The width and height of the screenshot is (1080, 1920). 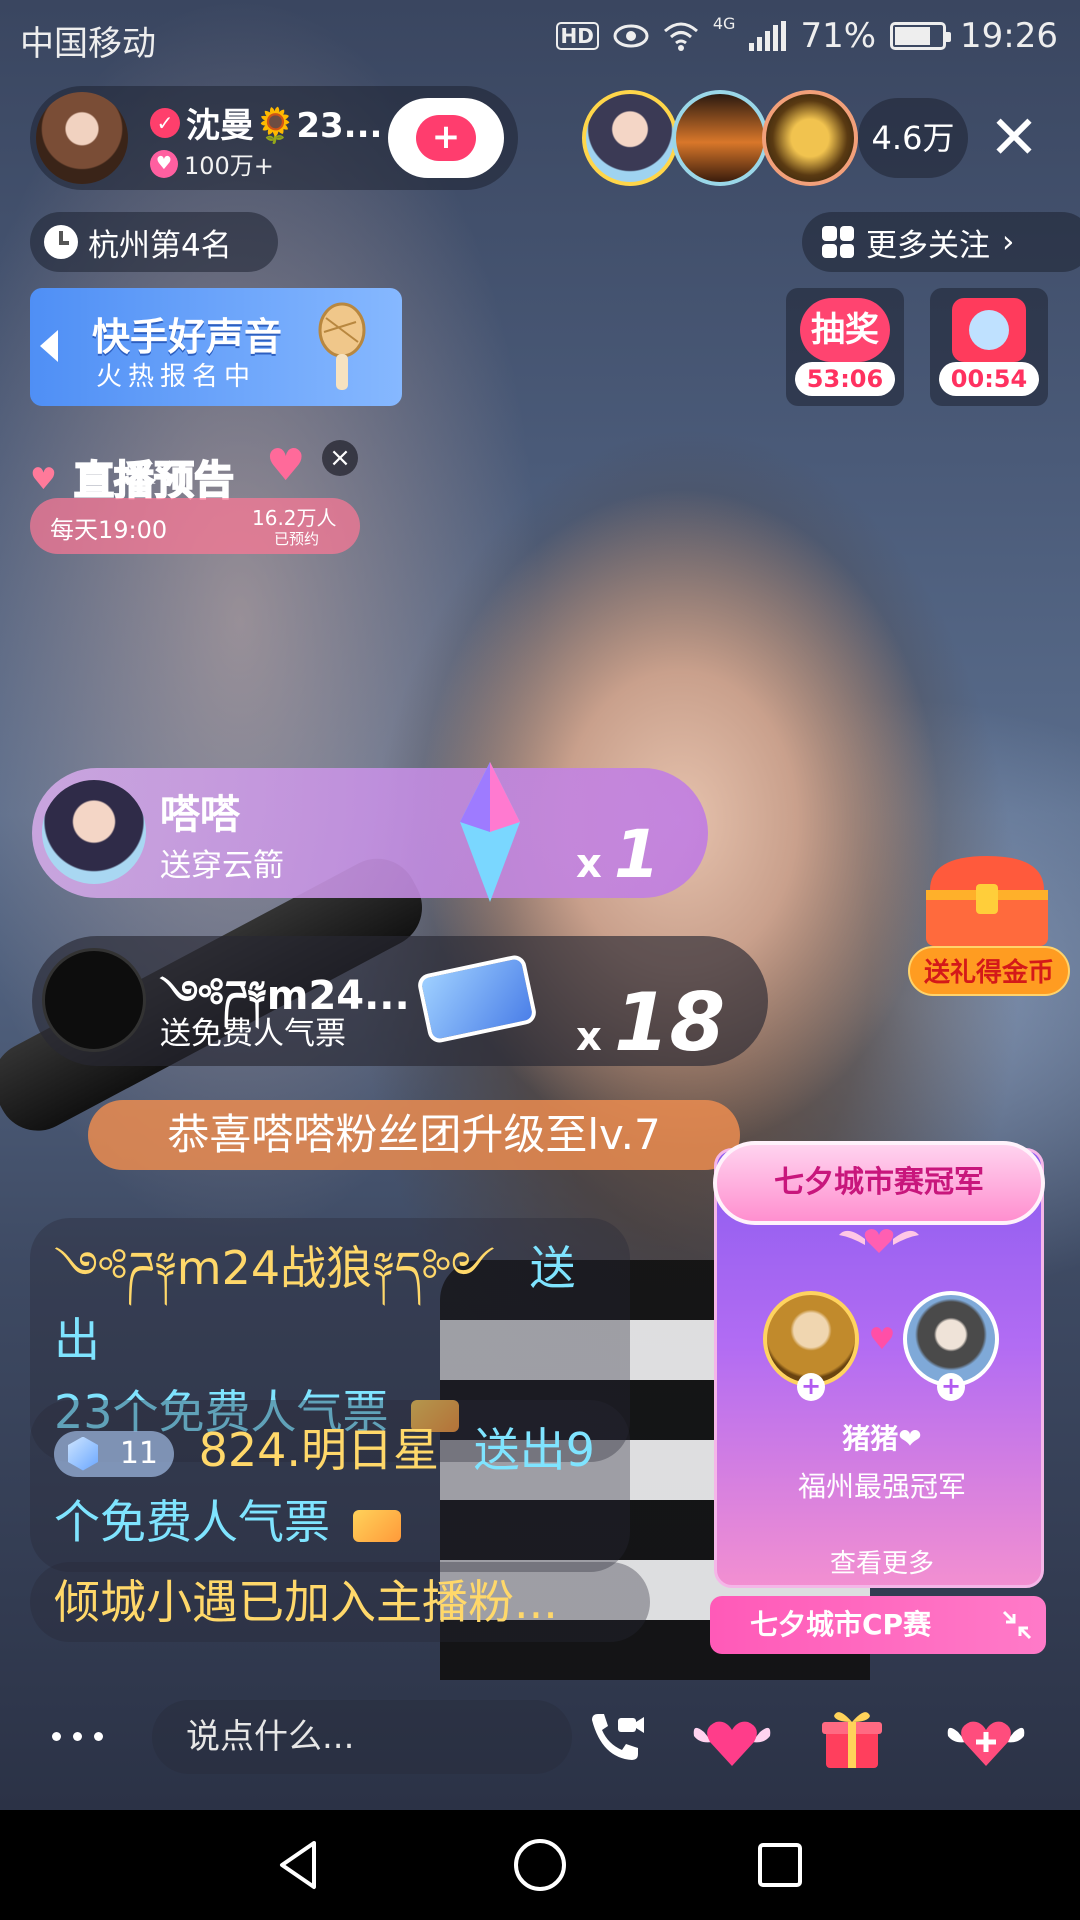 I want to click on city-rank: 杭州第4名, so click(x=154, y=242).